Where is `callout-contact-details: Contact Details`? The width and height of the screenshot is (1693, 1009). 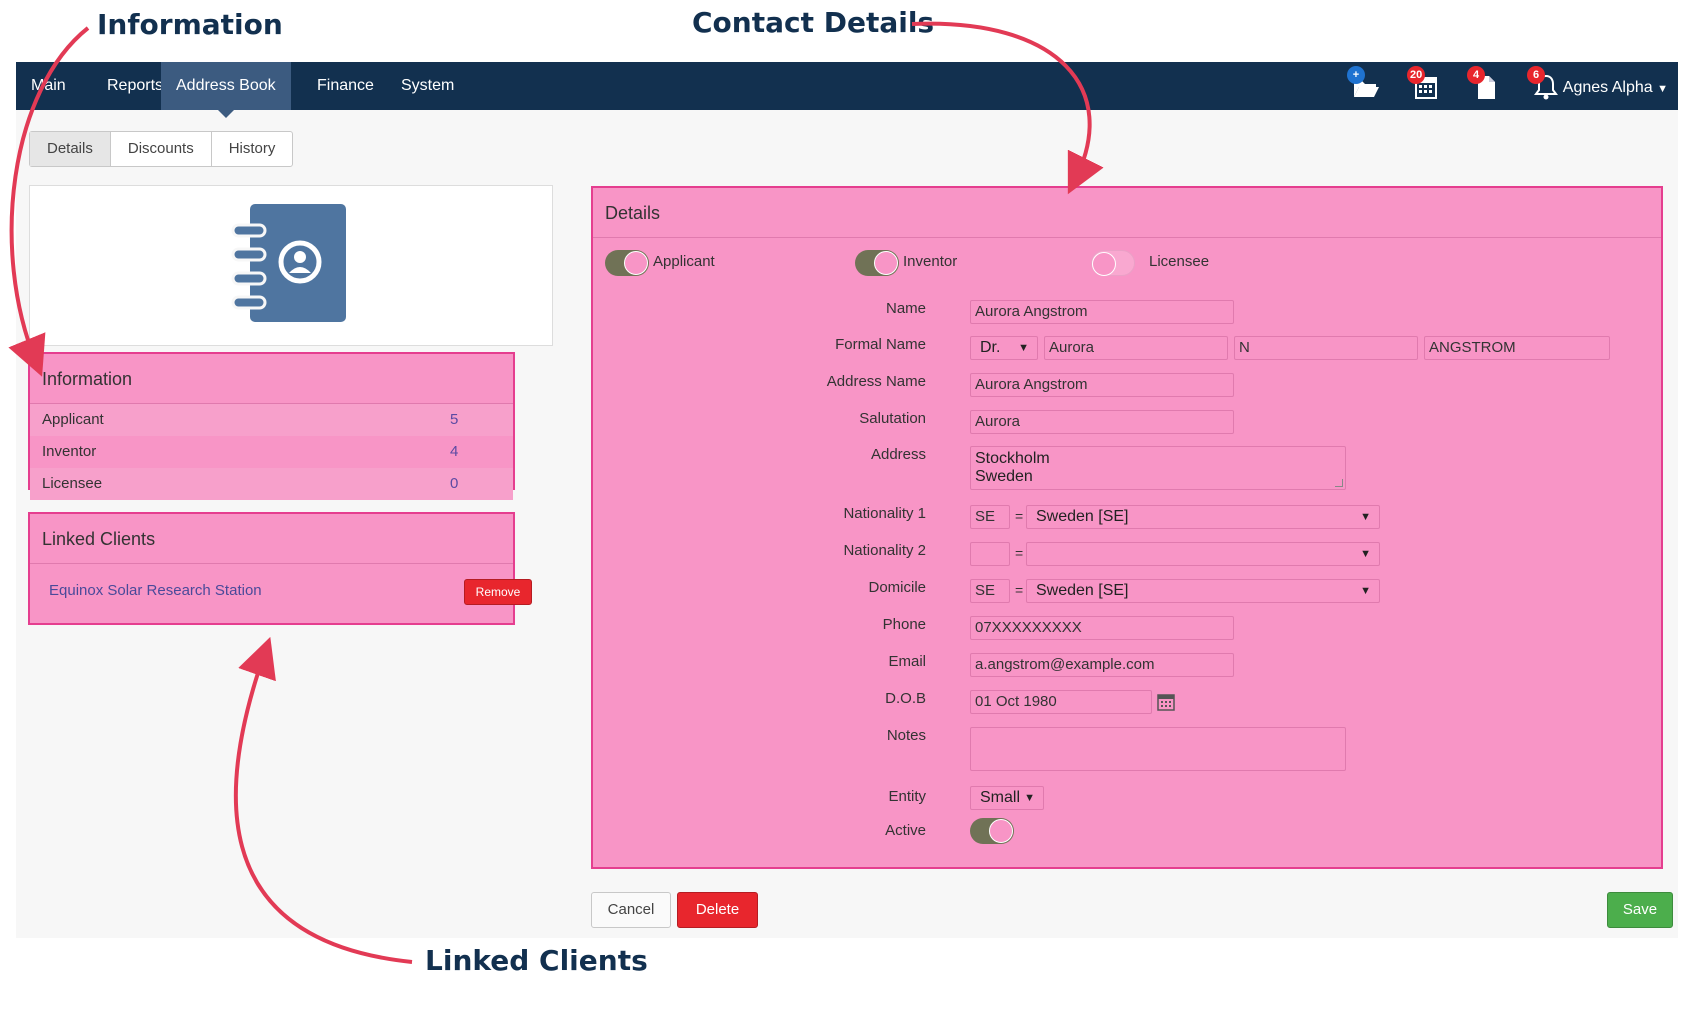
callout-contact-details: Contact Details is located at coordinates (813, 22).